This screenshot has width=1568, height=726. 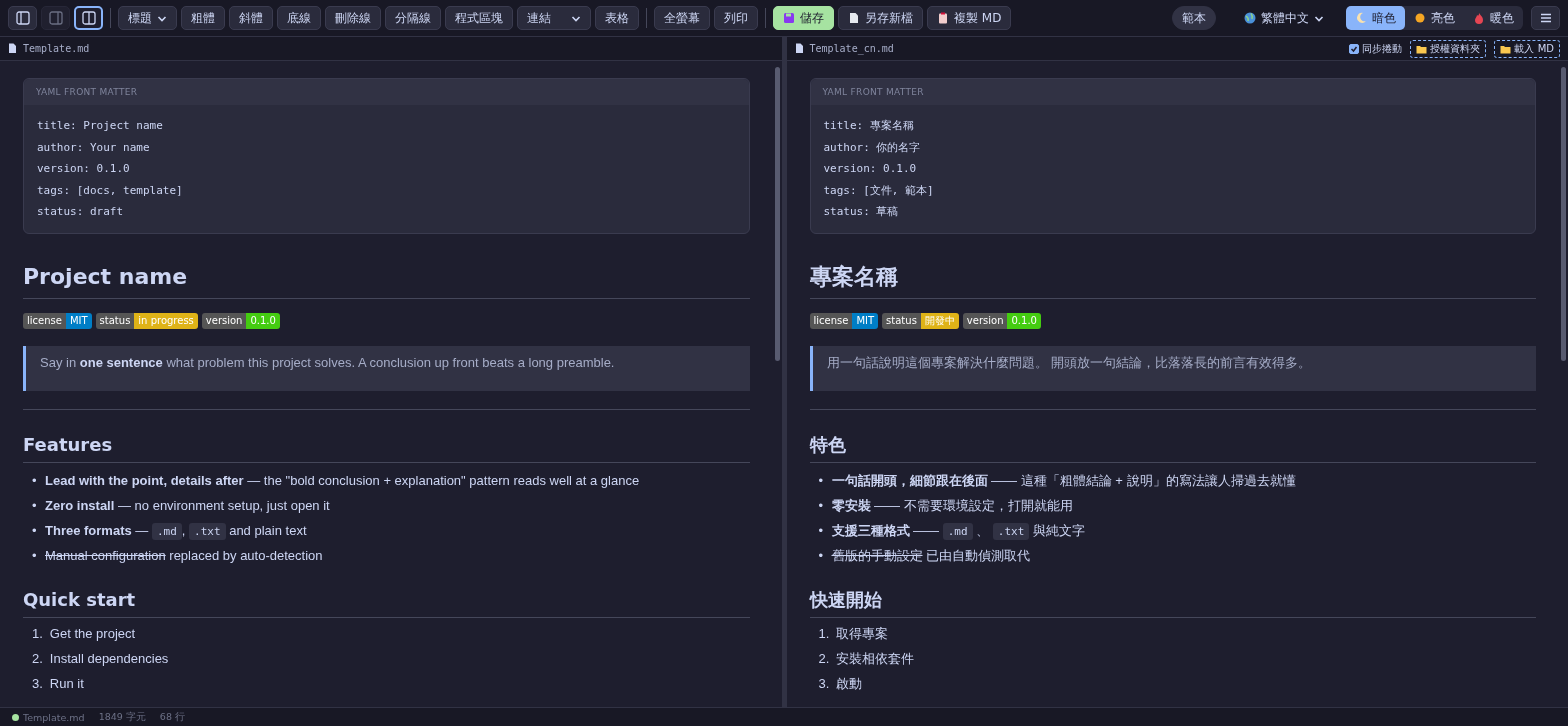 What do you see at coordinates (386, 447) in the screenshot?
I see `section-heading: Features` at bounding box center [386, 447].